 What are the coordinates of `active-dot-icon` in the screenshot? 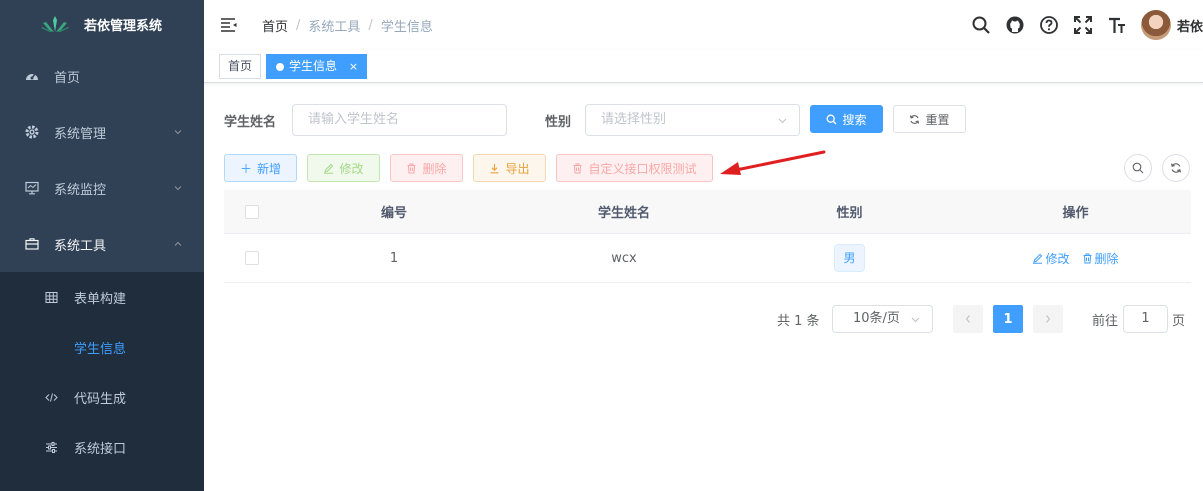 It's located at (280, 67).